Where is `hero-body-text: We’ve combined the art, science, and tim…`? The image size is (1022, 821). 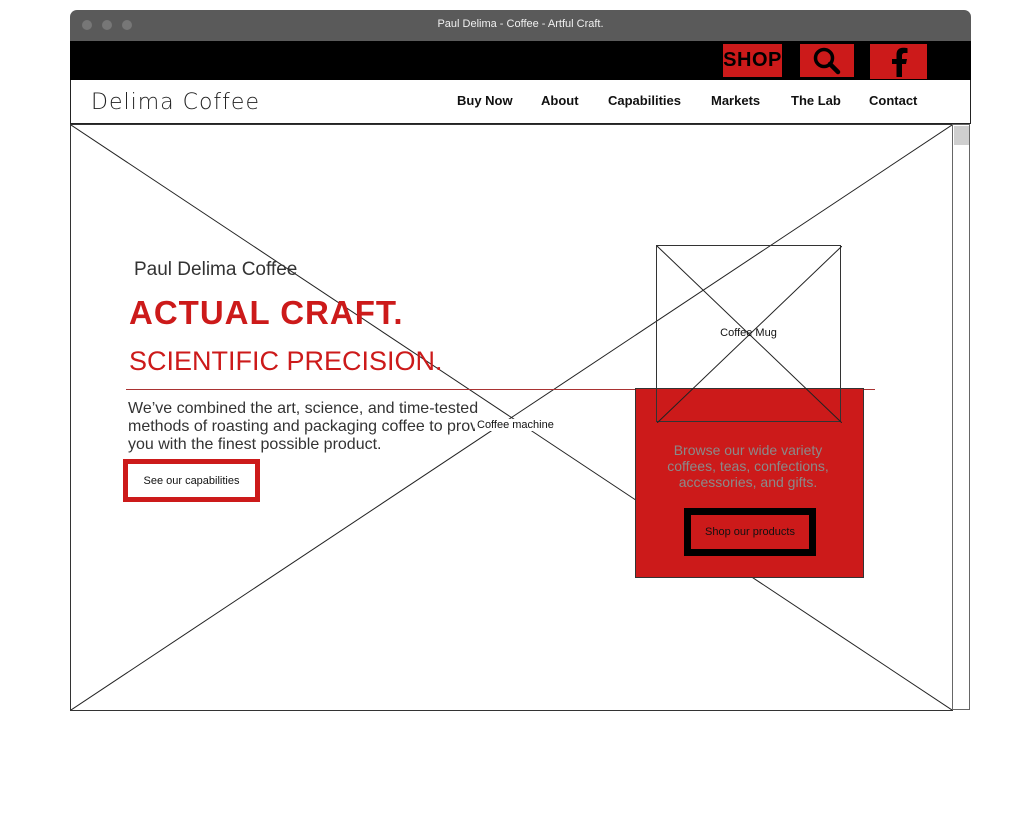
hero-body-text: We’ve combined the art, science, and tim… is located at coordinates (314, 426).